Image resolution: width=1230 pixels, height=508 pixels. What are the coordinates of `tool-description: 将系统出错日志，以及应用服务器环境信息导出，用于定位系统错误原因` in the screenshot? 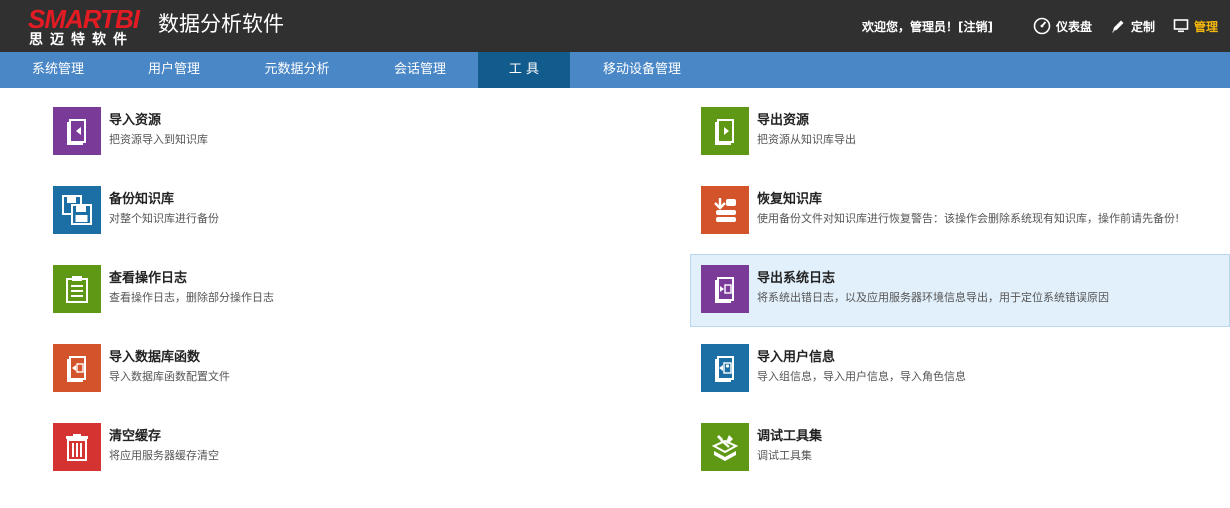 It's located at (933, 297).